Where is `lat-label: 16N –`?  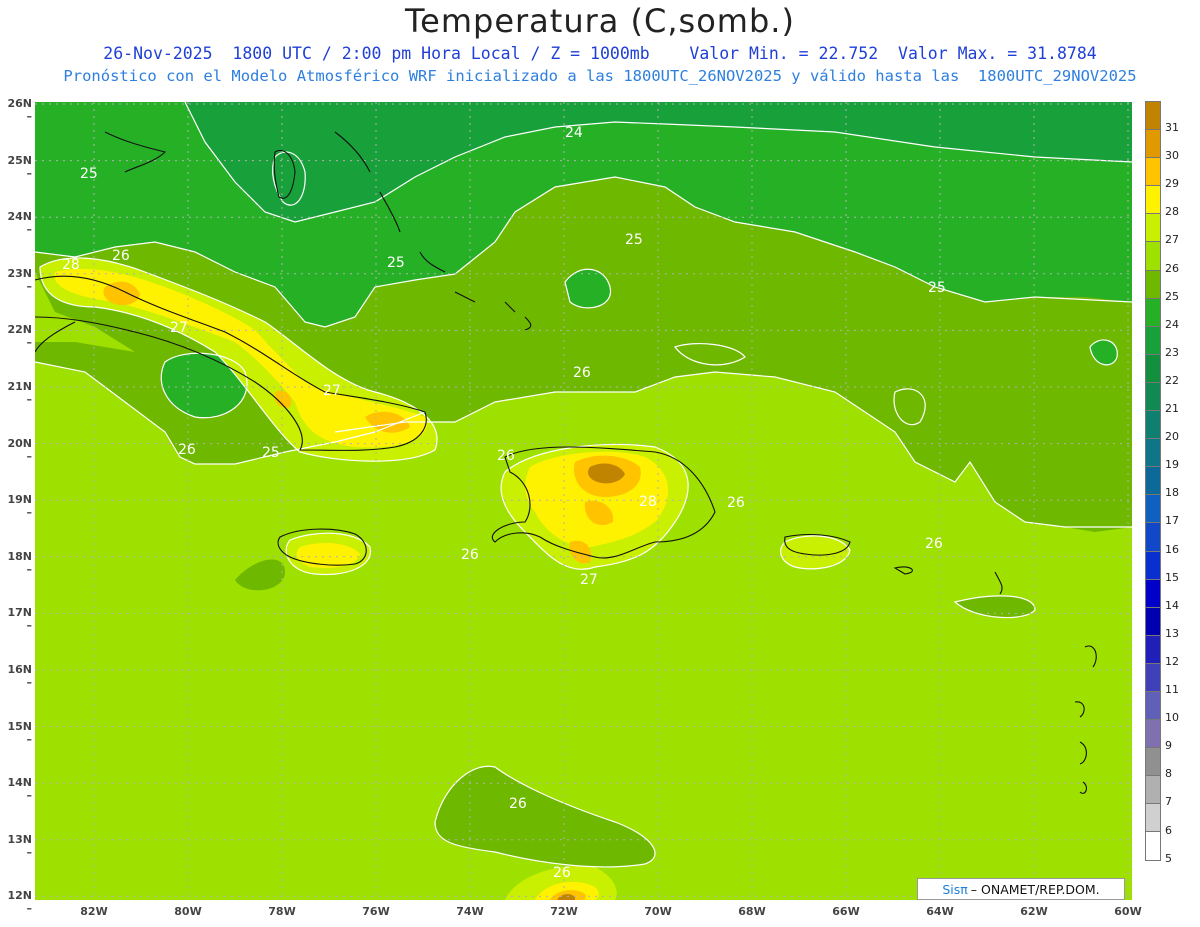
lat-label: 16N – is located at coordinates (19, 676).